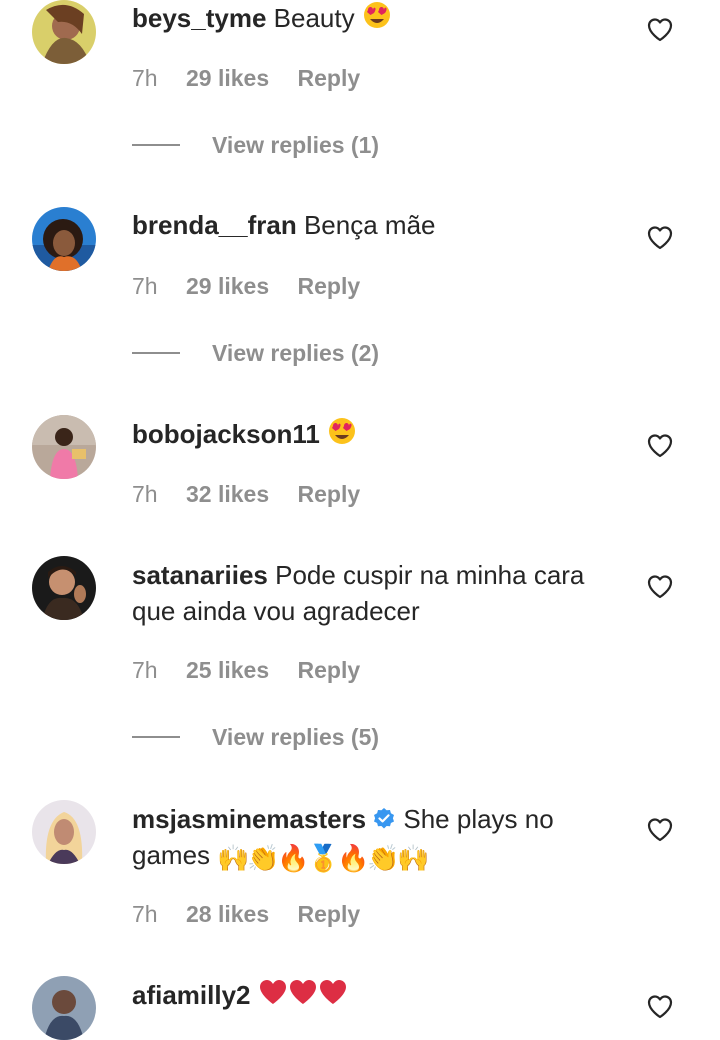  Describe the element at coordinates (227, 914) in the screenshot. I see `comment-likes: 28 likes` at that location.